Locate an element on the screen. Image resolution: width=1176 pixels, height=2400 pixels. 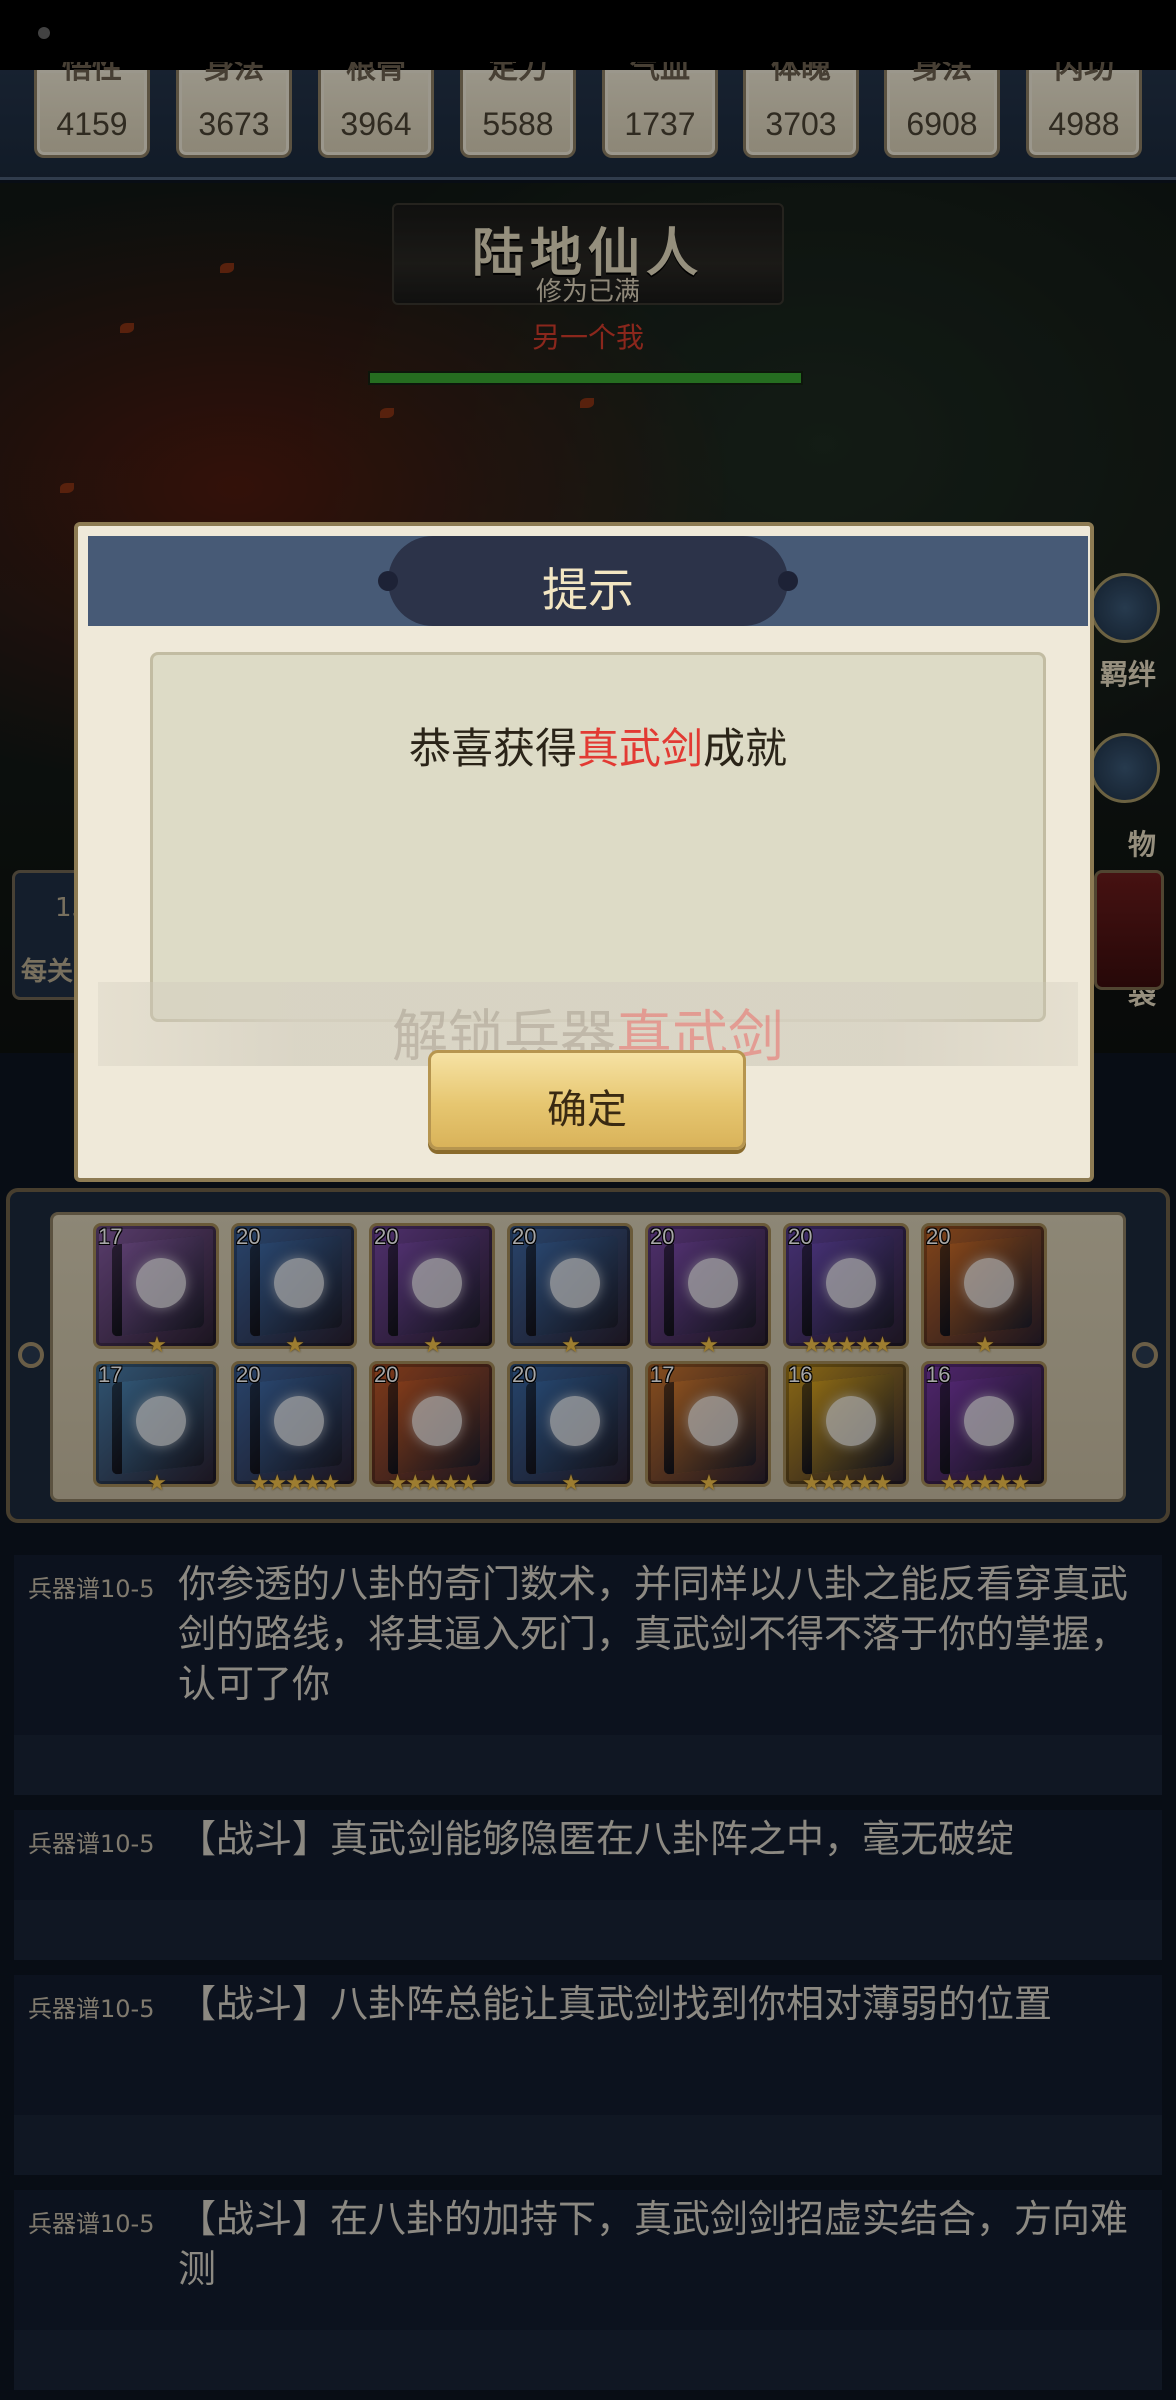
confirm-button: 确定 is located at coordinates (587, 1100).